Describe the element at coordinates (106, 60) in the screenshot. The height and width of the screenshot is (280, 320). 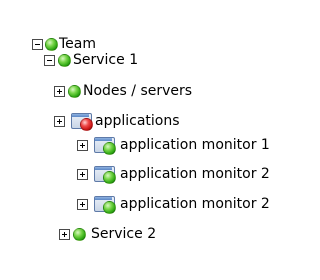
I see `node-label: Service 1` at that location.